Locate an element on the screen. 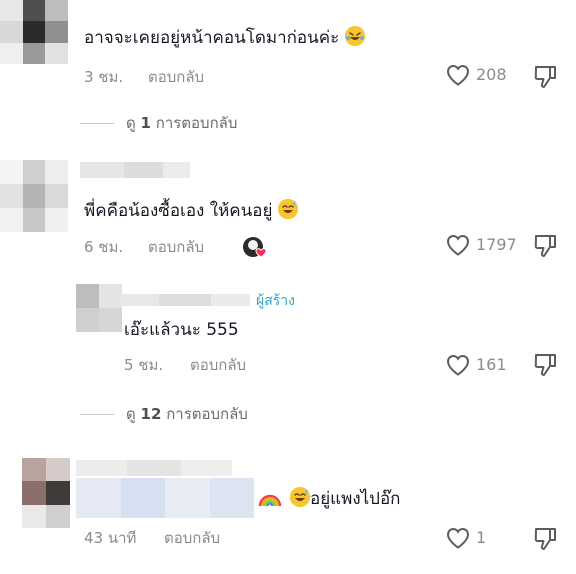 This screenshot has height=574, width=576. like-button: 1797 is located at coordinates (481, 245).